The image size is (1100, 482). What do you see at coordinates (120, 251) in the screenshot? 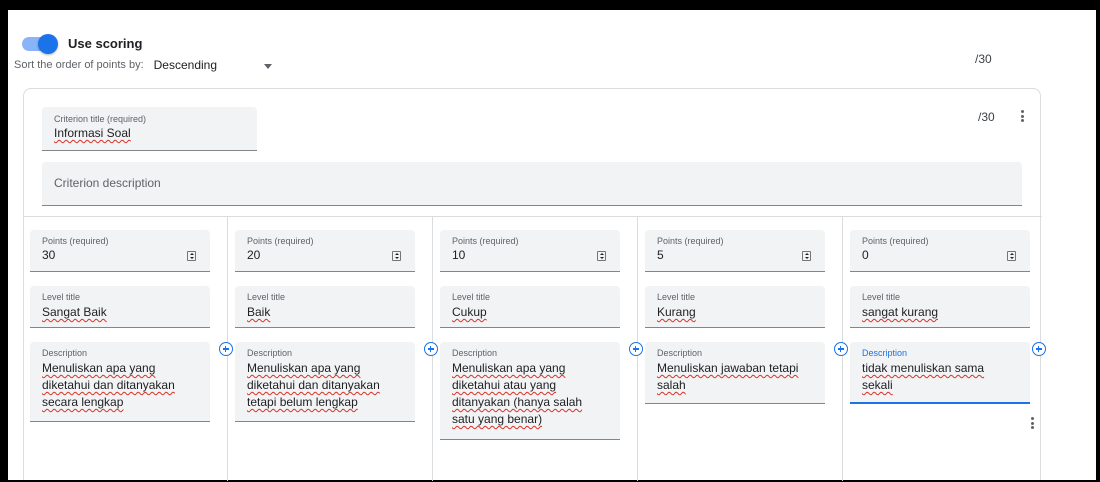
I see `level-points-field: Points (required) 30` at bounding box center [120, 251].